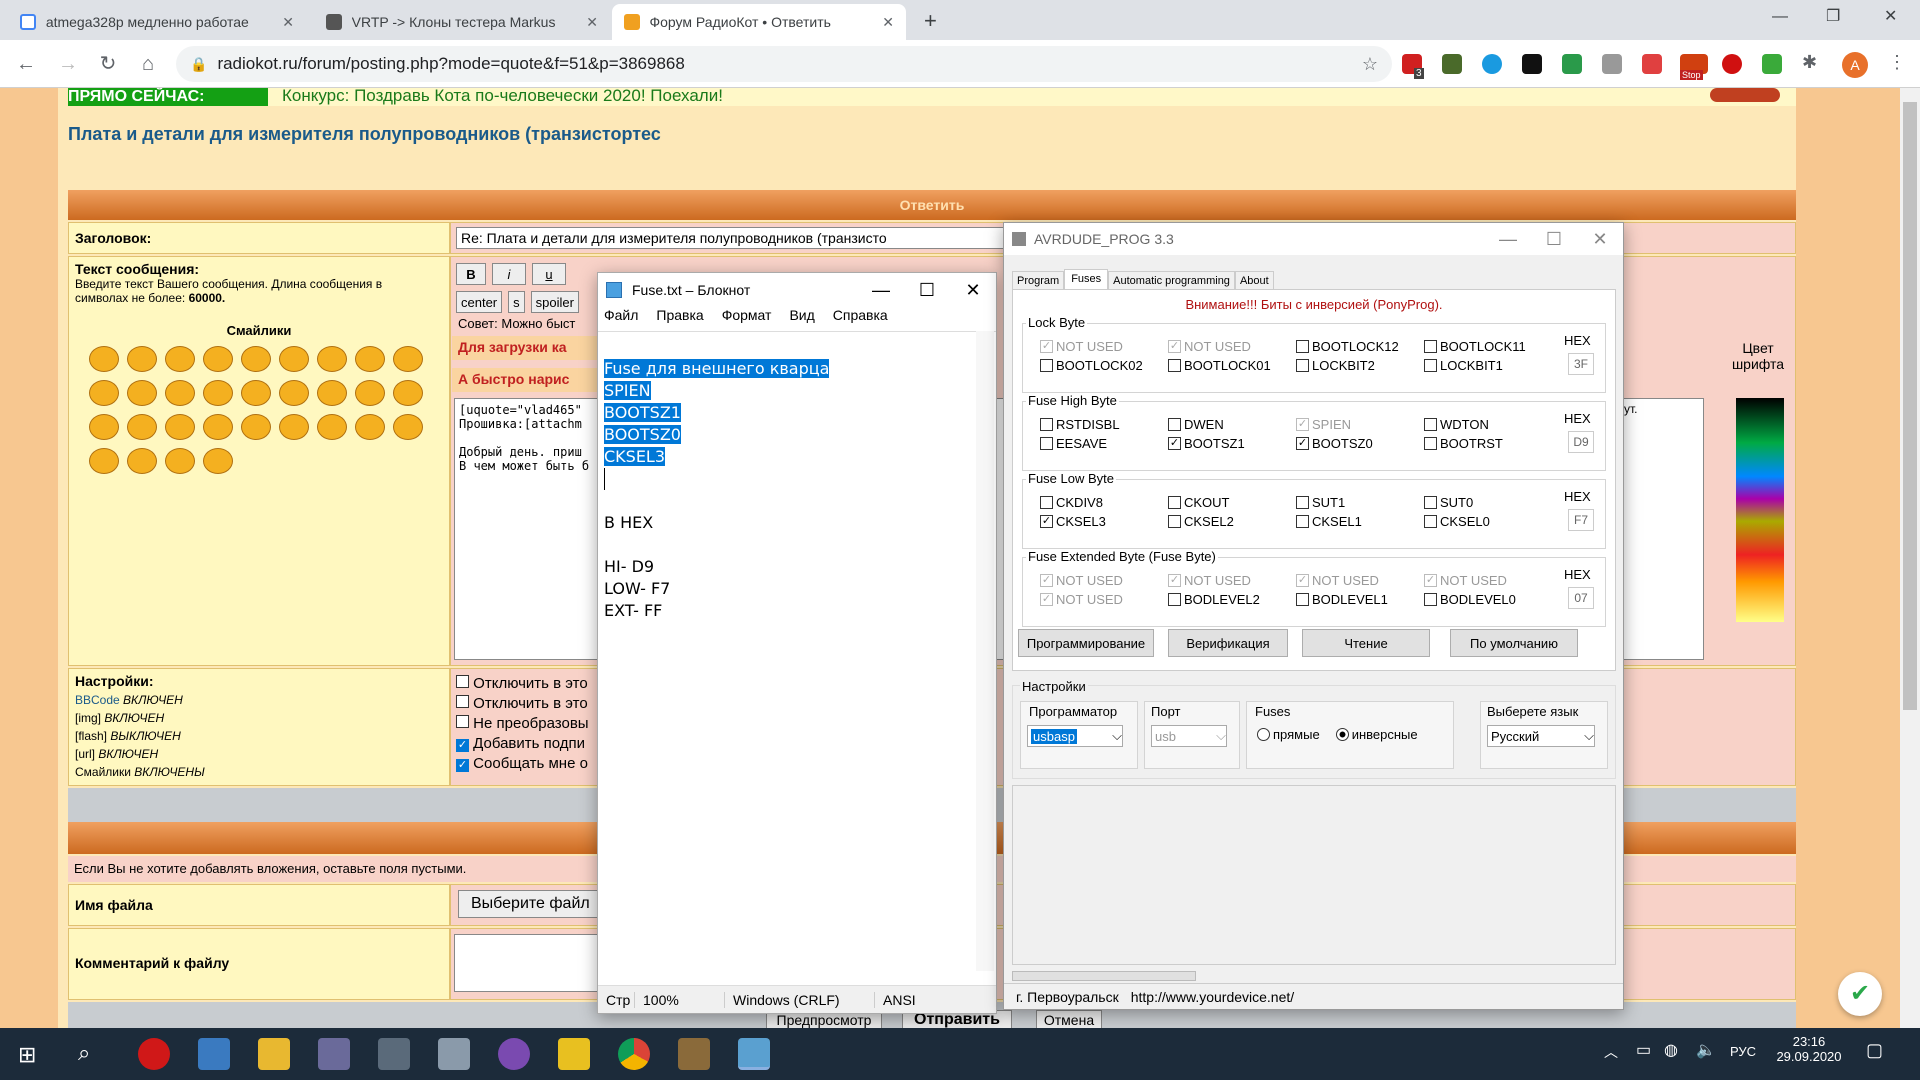 This screenshot has width=1920, height=1080. Describe the element at coordinates (334, 1054) in the screenshot. I see `app-icon` at that location.